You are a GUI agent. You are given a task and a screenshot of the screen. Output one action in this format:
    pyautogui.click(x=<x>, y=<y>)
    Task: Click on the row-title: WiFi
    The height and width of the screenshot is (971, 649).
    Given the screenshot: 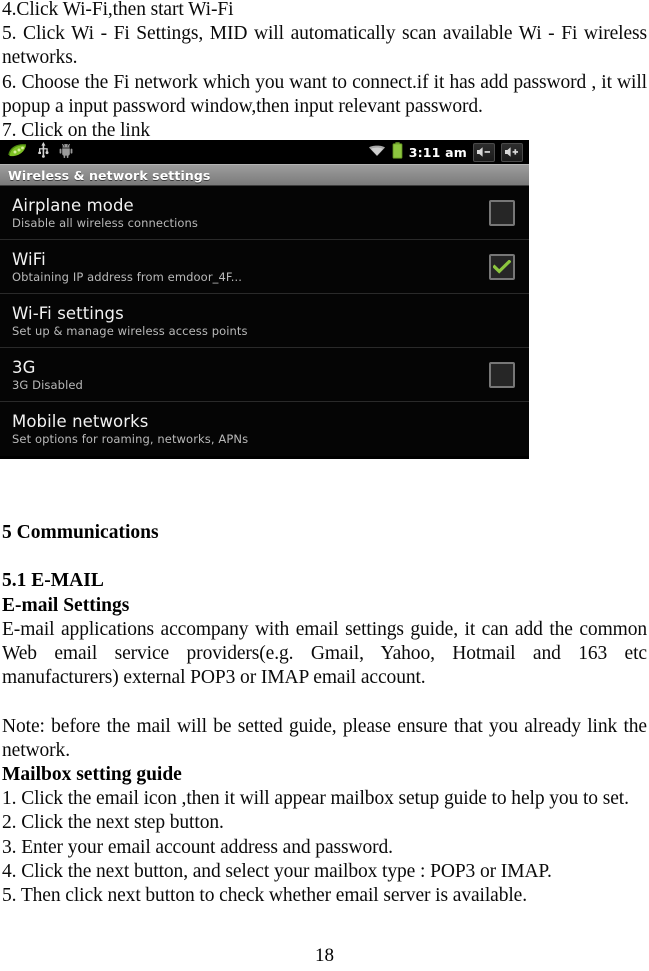 What is the action you would take?
    pyautogui.click(x=29, y=259)
    